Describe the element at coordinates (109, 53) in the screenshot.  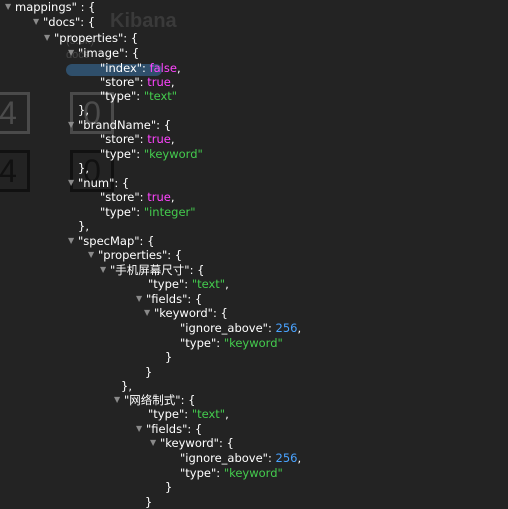
I see `json-token: "image": {` at that location.